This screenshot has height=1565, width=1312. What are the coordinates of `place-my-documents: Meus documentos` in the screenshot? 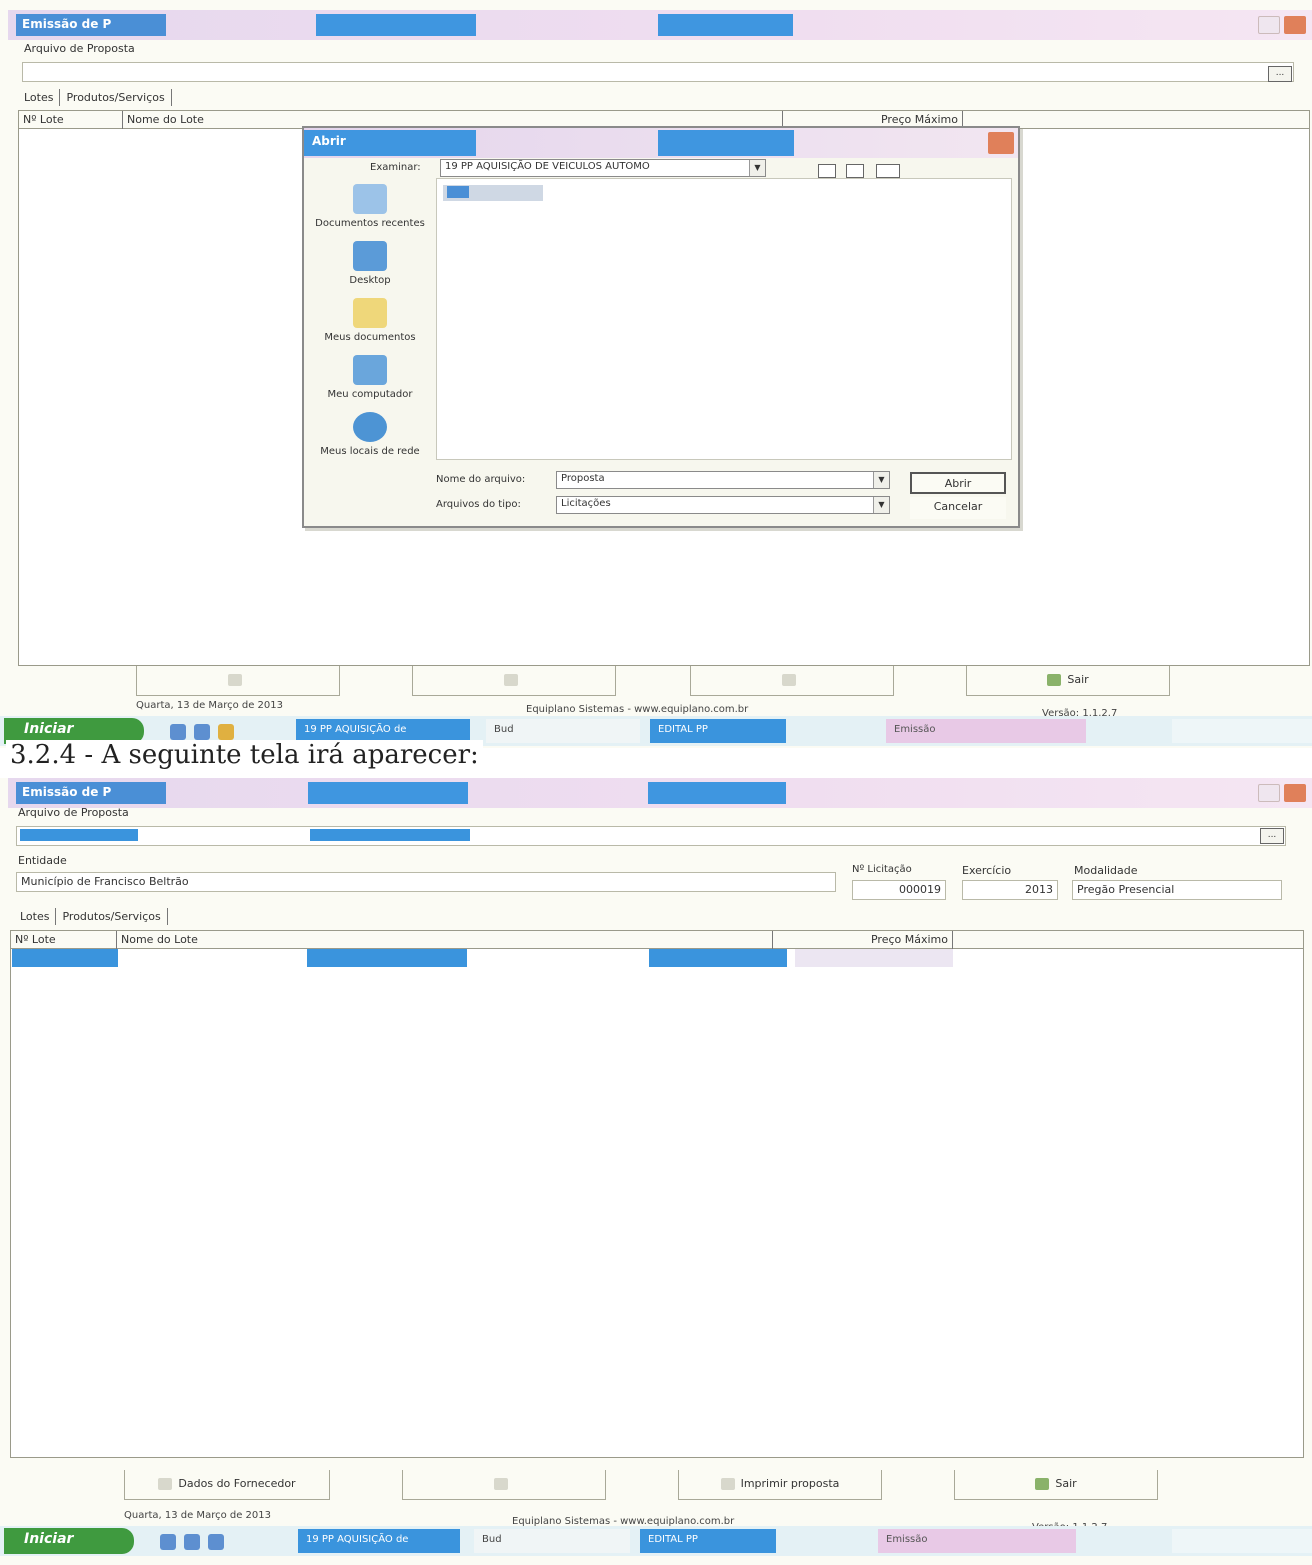 It's located at (370, 320).